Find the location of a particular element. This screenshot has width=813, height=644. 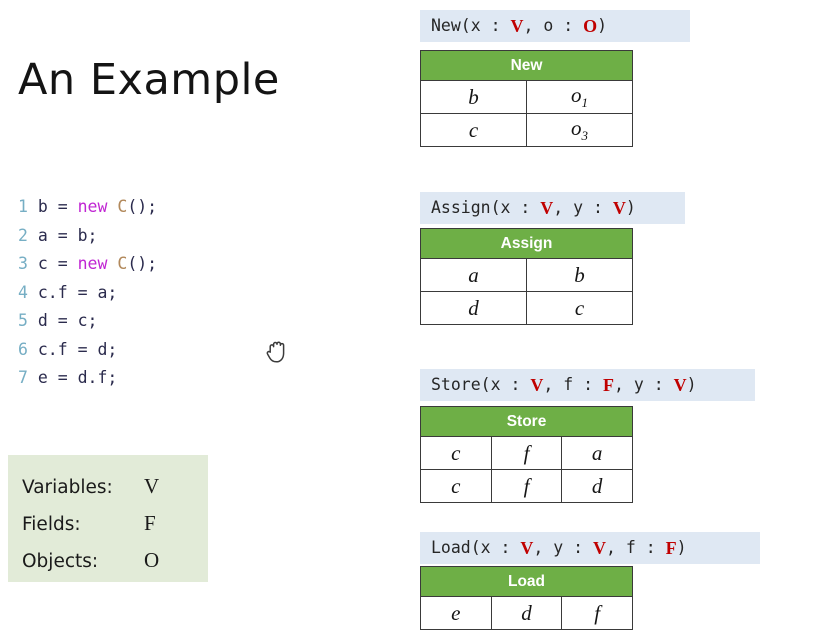

relation-signature-new: New(x : V, o : O) is located at coordinates (555, 26).